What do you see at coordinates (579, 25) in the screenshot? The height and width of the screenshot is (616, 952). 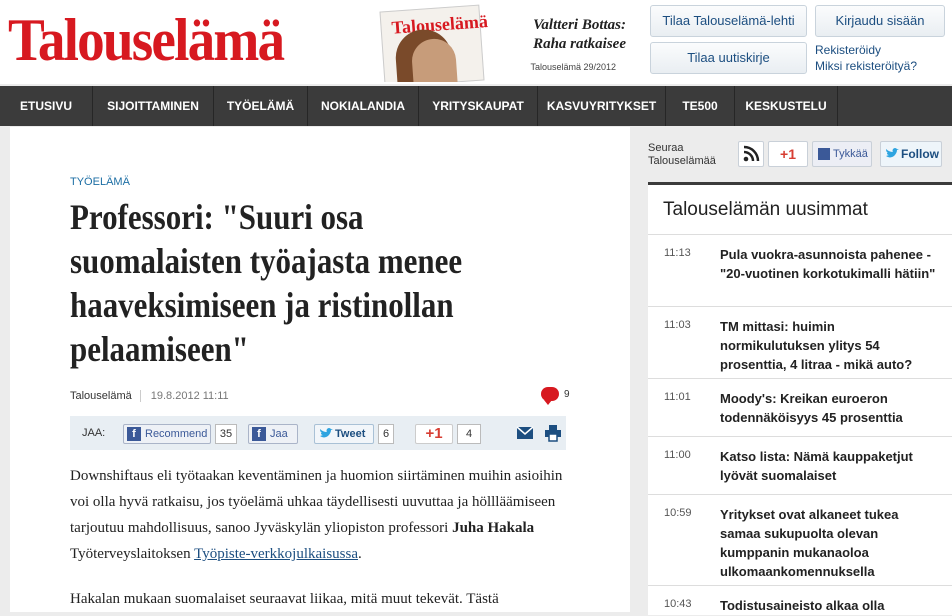 I see `teaser-line-1: Valtteri Bottas:` at bounding box center [579, 25].